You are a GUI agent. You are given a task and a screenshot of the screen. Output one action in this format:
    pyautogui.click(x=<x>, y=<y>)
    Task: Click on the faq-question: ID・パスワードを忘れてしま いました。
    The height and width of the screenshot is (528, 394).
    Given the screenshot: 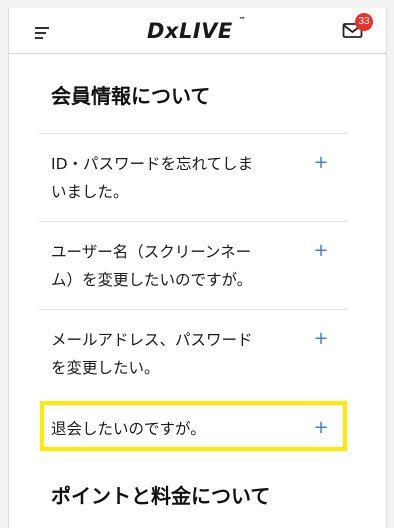 What is the action you would take?
    pyautogui.click(x=173, y=178)
    